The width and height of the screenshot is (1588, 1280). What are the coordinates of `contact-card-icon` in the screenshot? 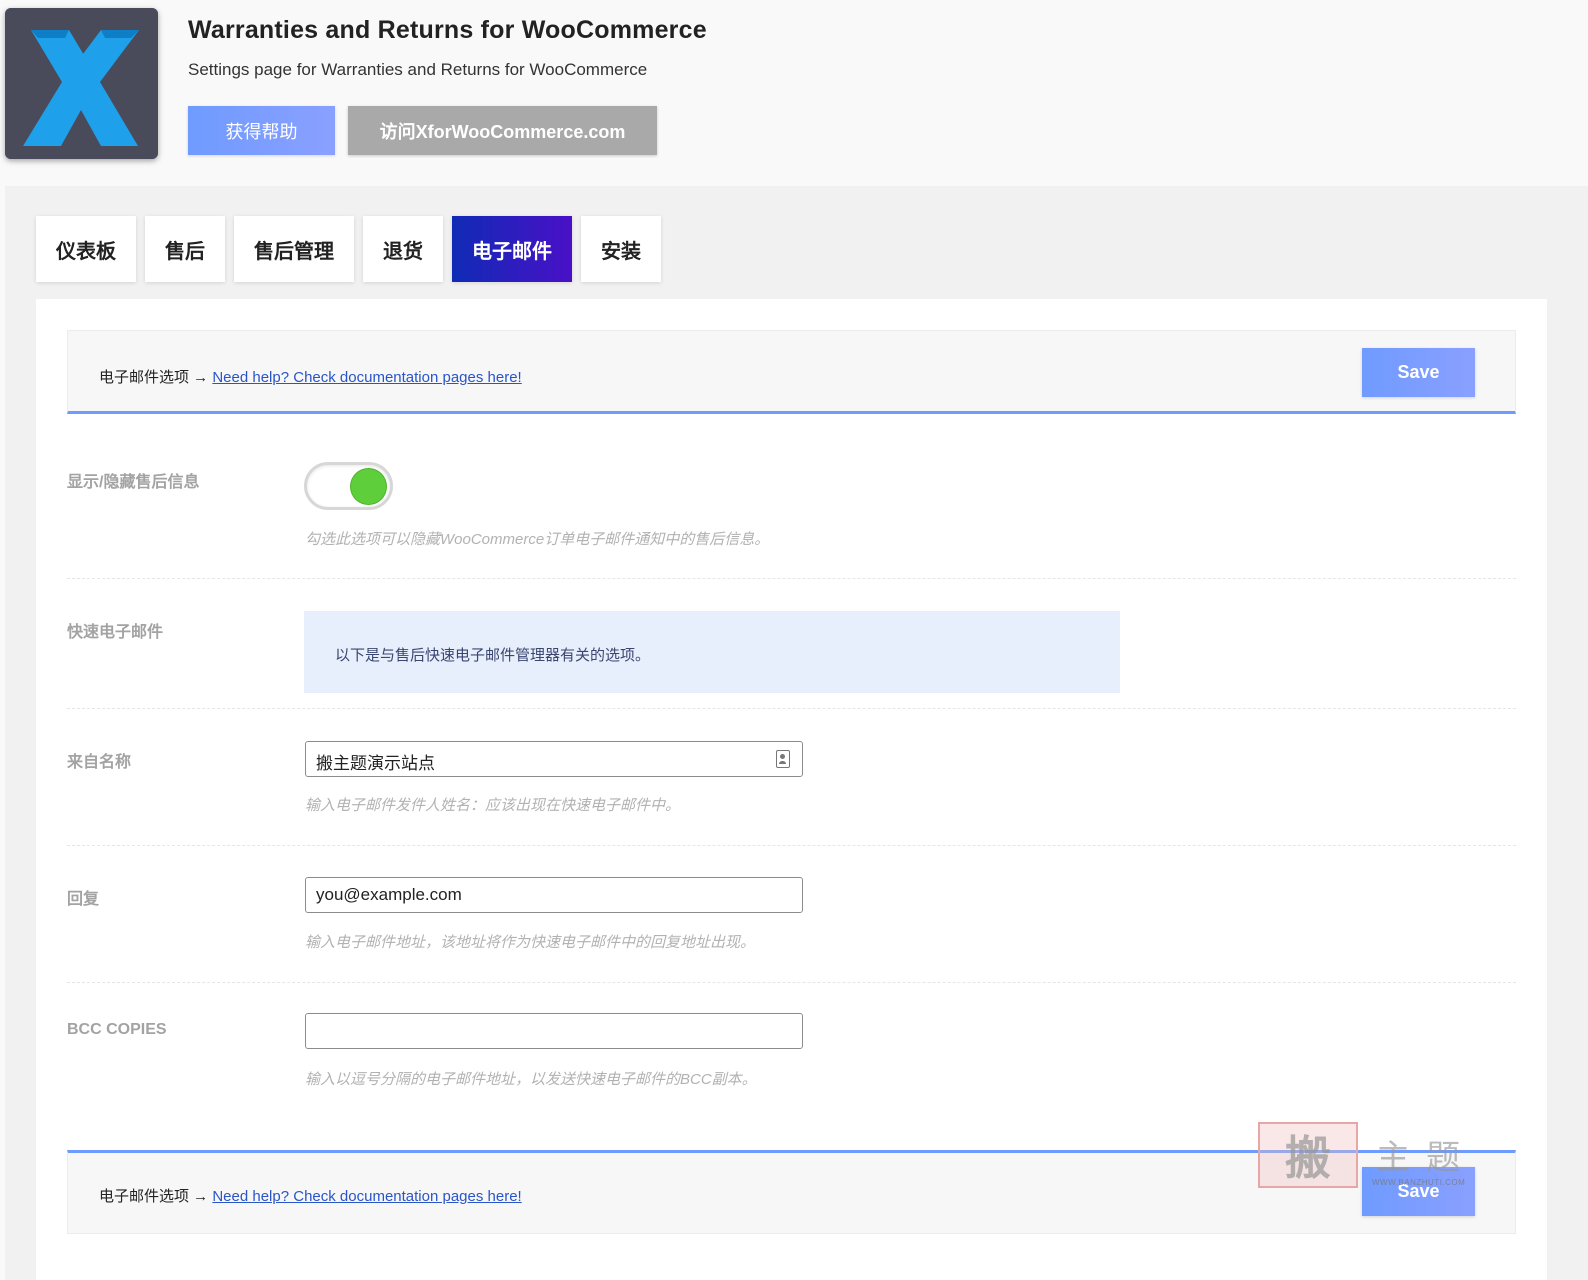 It's located at (783, 759).